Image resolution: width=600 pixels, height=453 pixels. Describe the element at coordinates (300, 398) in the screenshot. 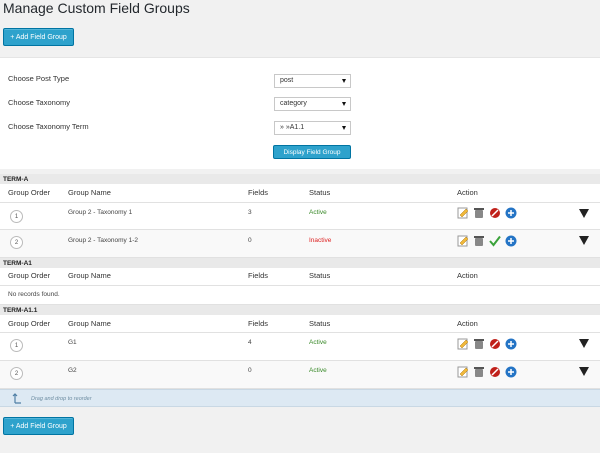

I see `drag-hint-bar: Drag and drop to reorder` at that location.